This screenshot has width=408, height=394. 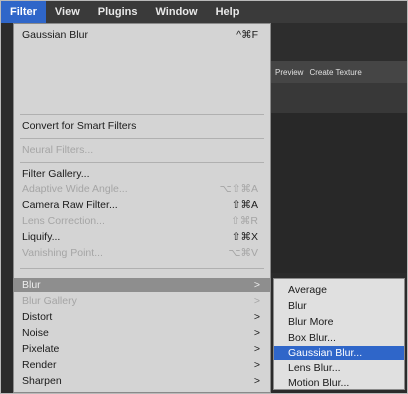 I want to click on menu-bar: Filter View Plugins Window Help, so click(x=204, y=12).